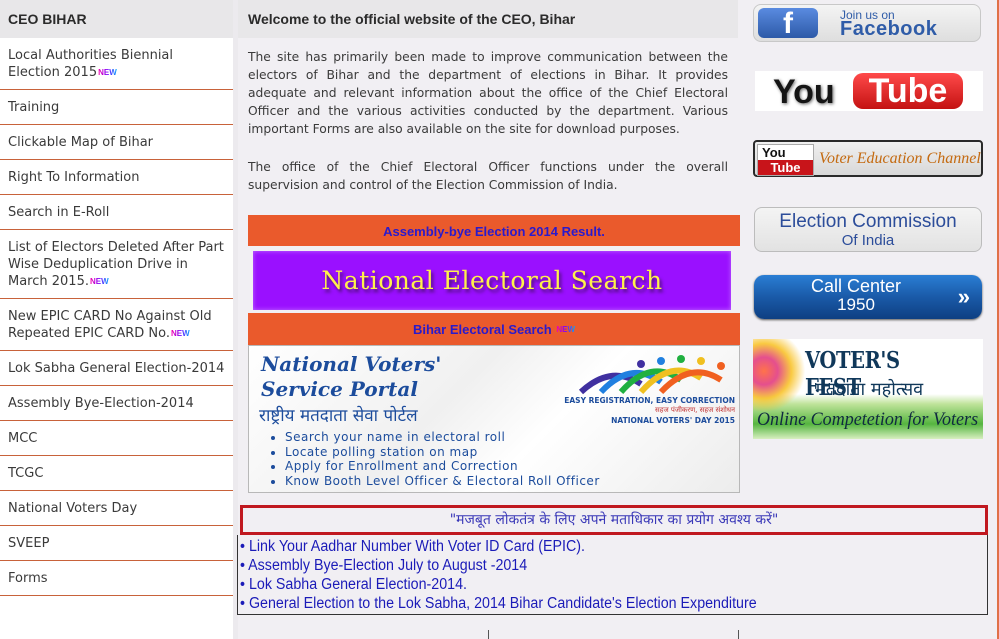 This screenshot has width=999, height=639. Describe the element at coordinates (783, 379) in the screenshot. I see `paint-splash-icon` at that location.